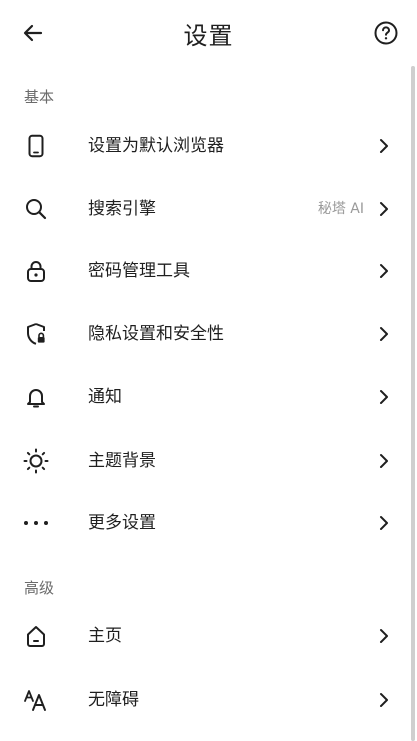  I want to click on home-icon, so click(36, 636).